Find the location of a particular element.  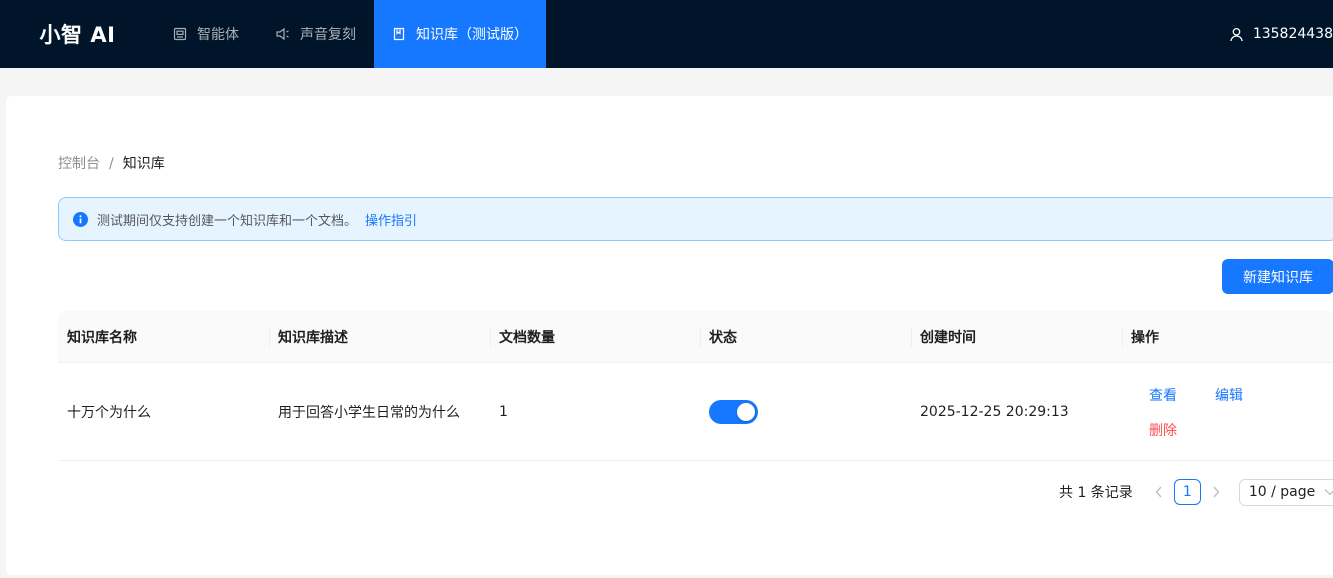

breadcrumb-current: 知识库 is located at coordinates (143, 164).